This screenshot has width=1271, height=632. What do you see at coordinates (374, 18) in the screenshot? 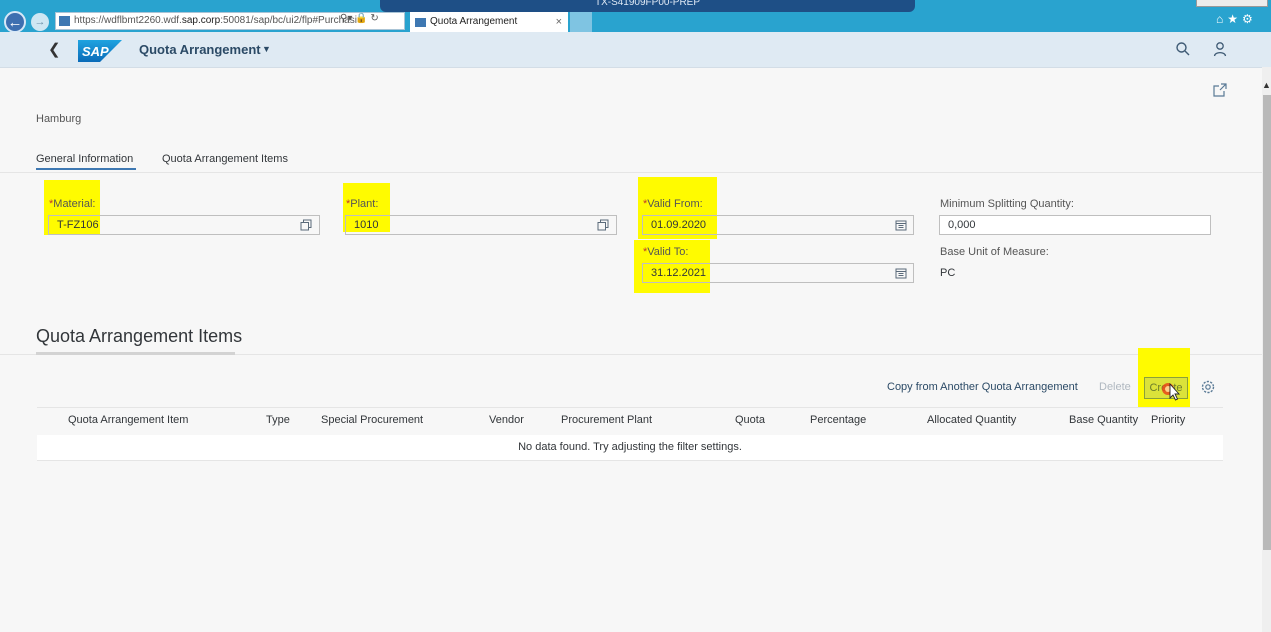
I see `refresh-icon: ↻` at bounding box center [374, 18].